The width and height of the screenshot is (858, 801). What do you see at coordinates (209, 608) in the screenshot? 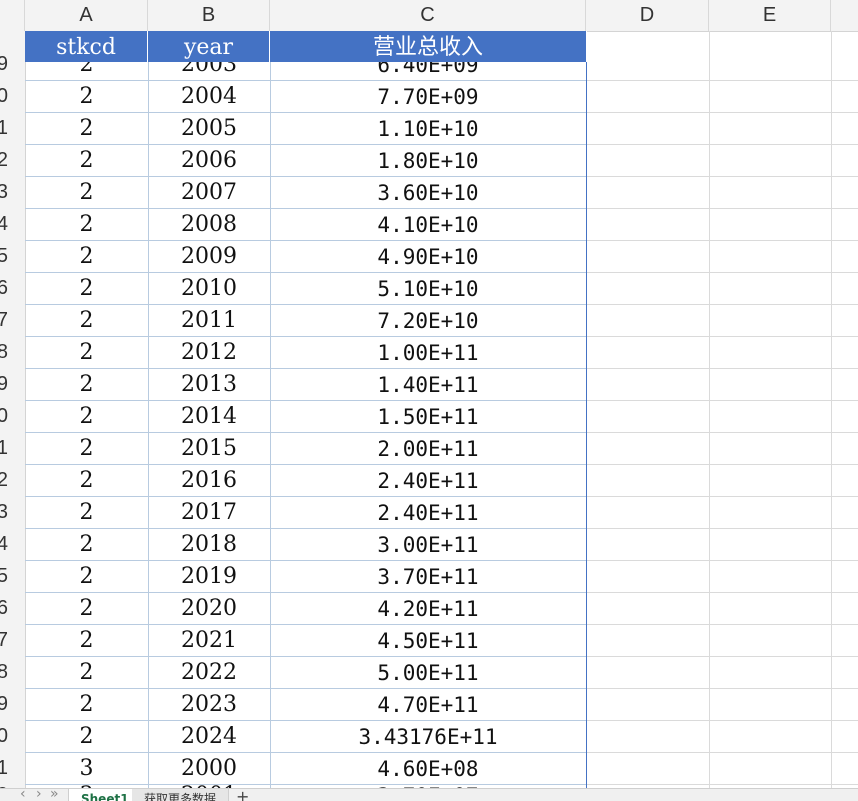
I see `cell-year: 2020` at bounding box center [209, 608].